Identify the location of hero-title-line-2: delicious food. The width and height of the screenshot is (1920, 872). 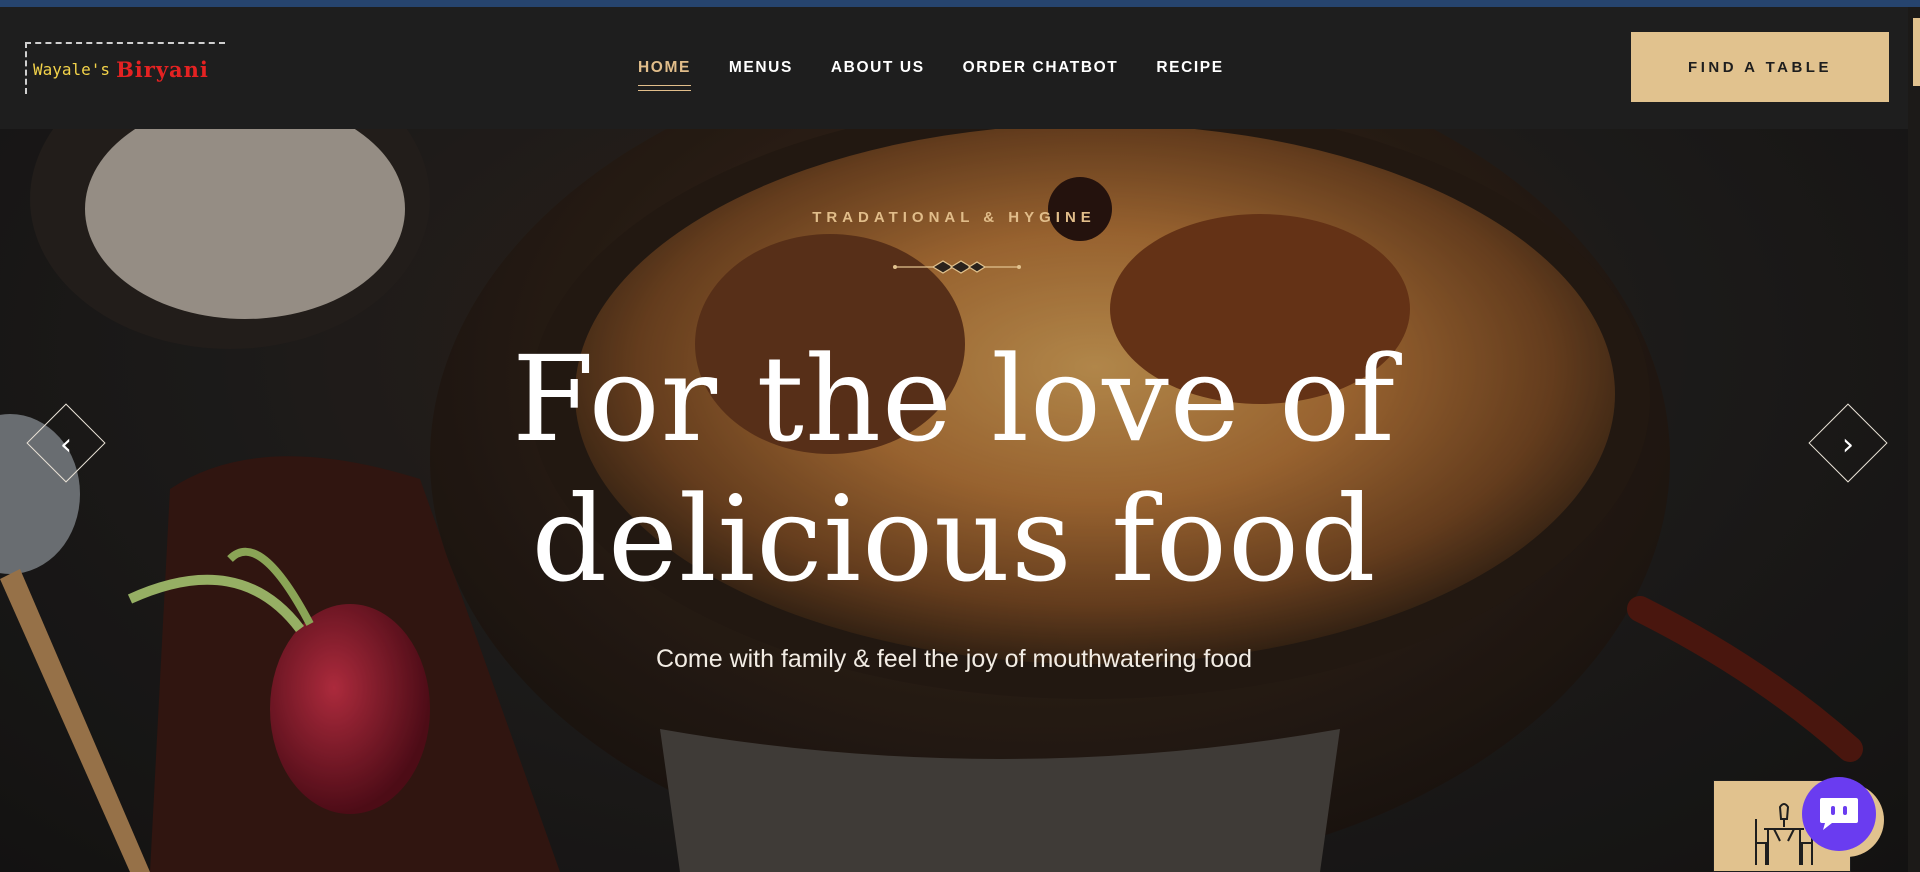
(954, 539).